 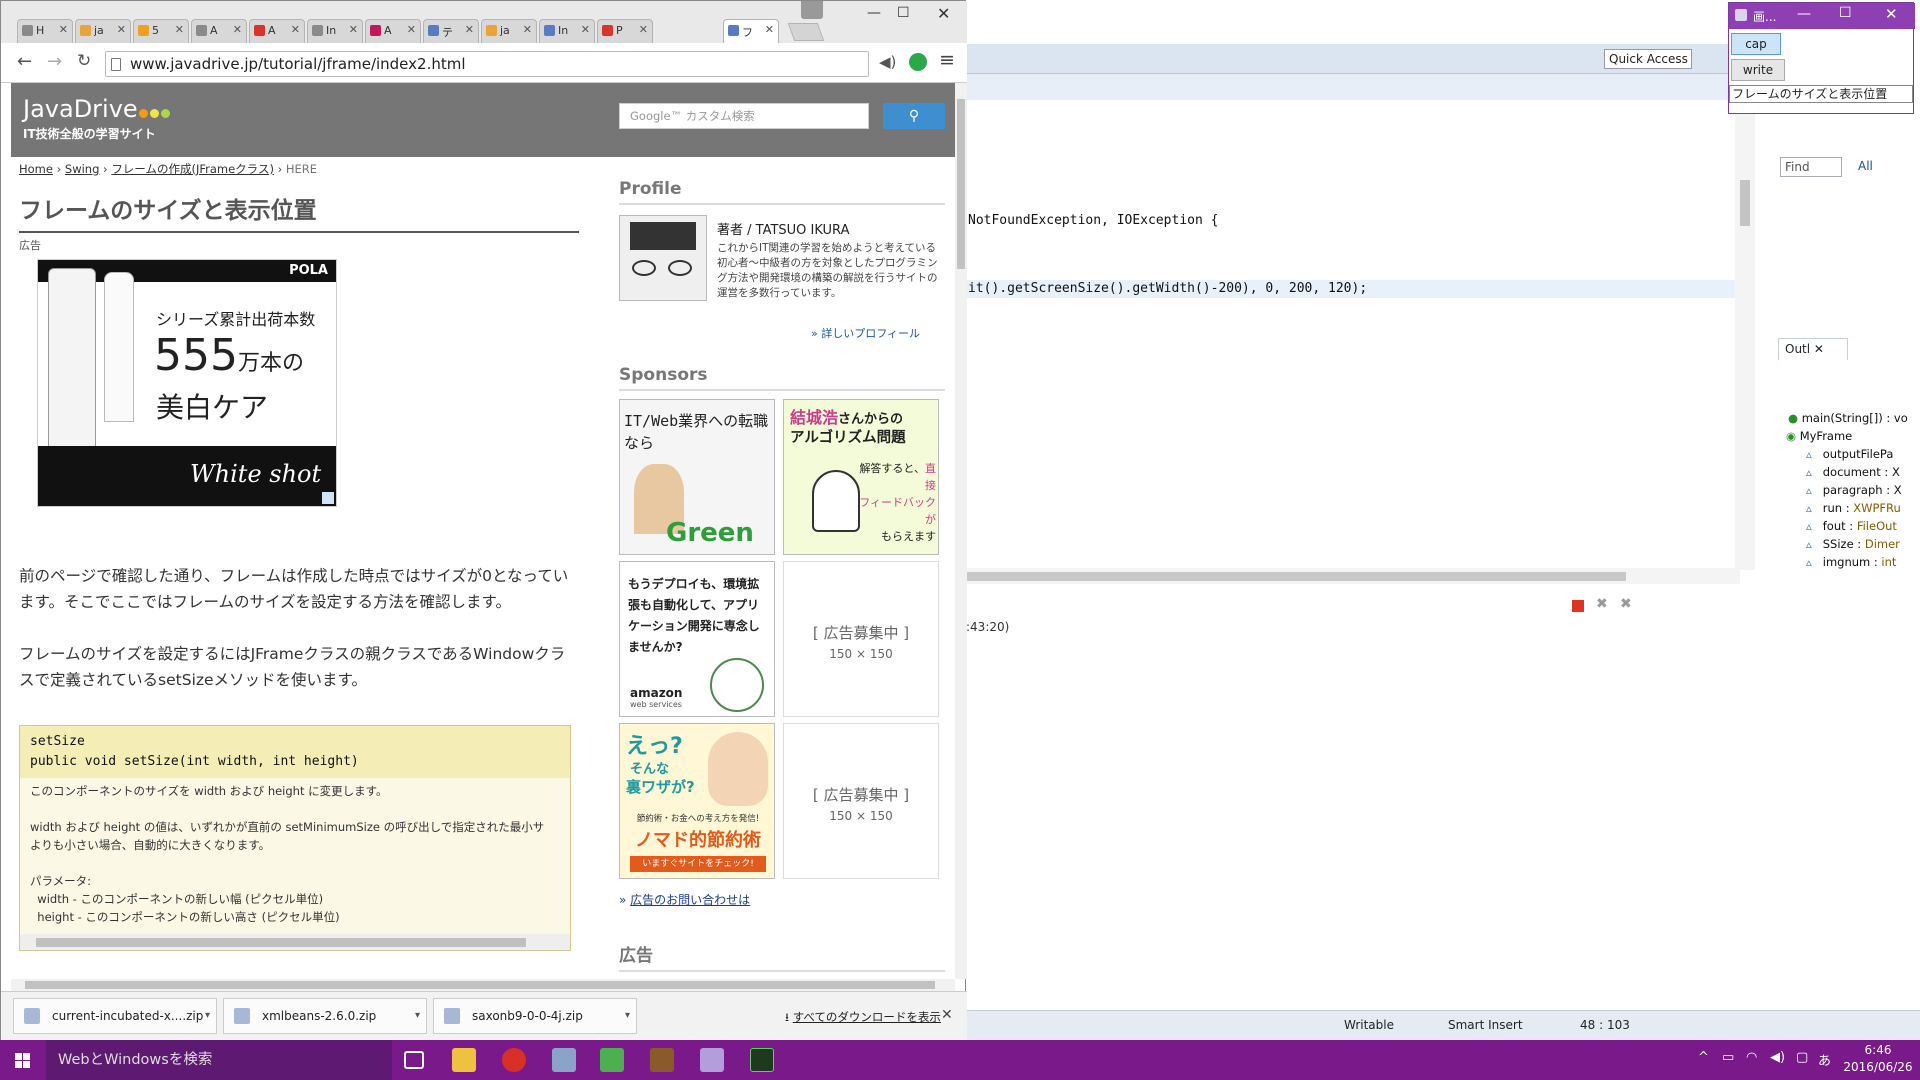 What do you see at coordinates (751, 31) in the screenshot?
I see `browser-tab-active: フ ✕` at bounding box center [751, 31].